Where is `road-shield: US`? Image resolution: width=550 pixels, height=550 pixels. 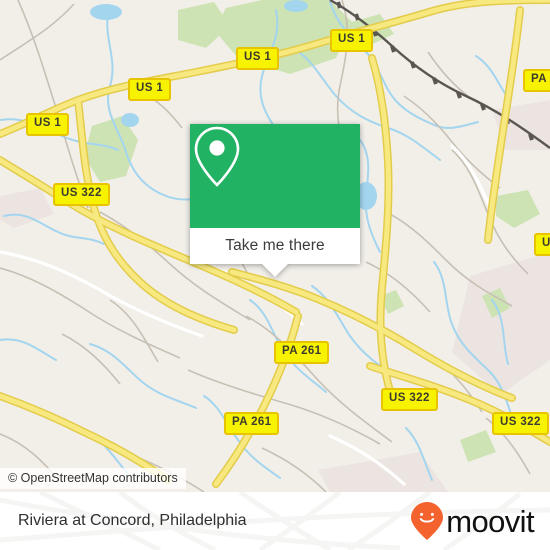 road-shield: US is located at coordinates (542, 244).